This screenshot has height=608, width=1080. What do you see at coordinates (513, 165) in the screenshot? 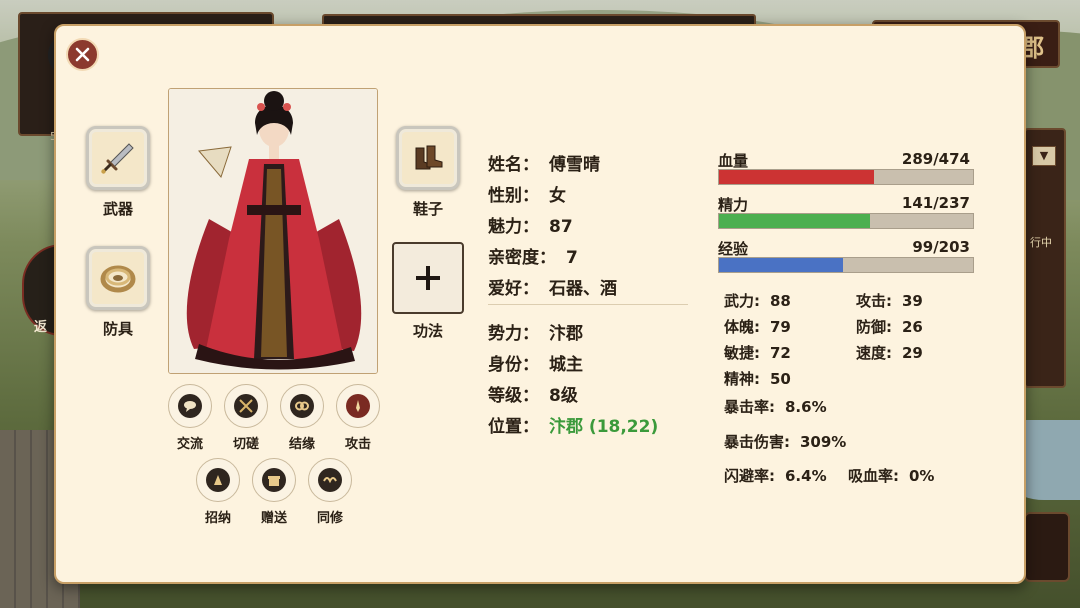
I see `info-name-key: 姓名：` at bounding box center [513, 165].